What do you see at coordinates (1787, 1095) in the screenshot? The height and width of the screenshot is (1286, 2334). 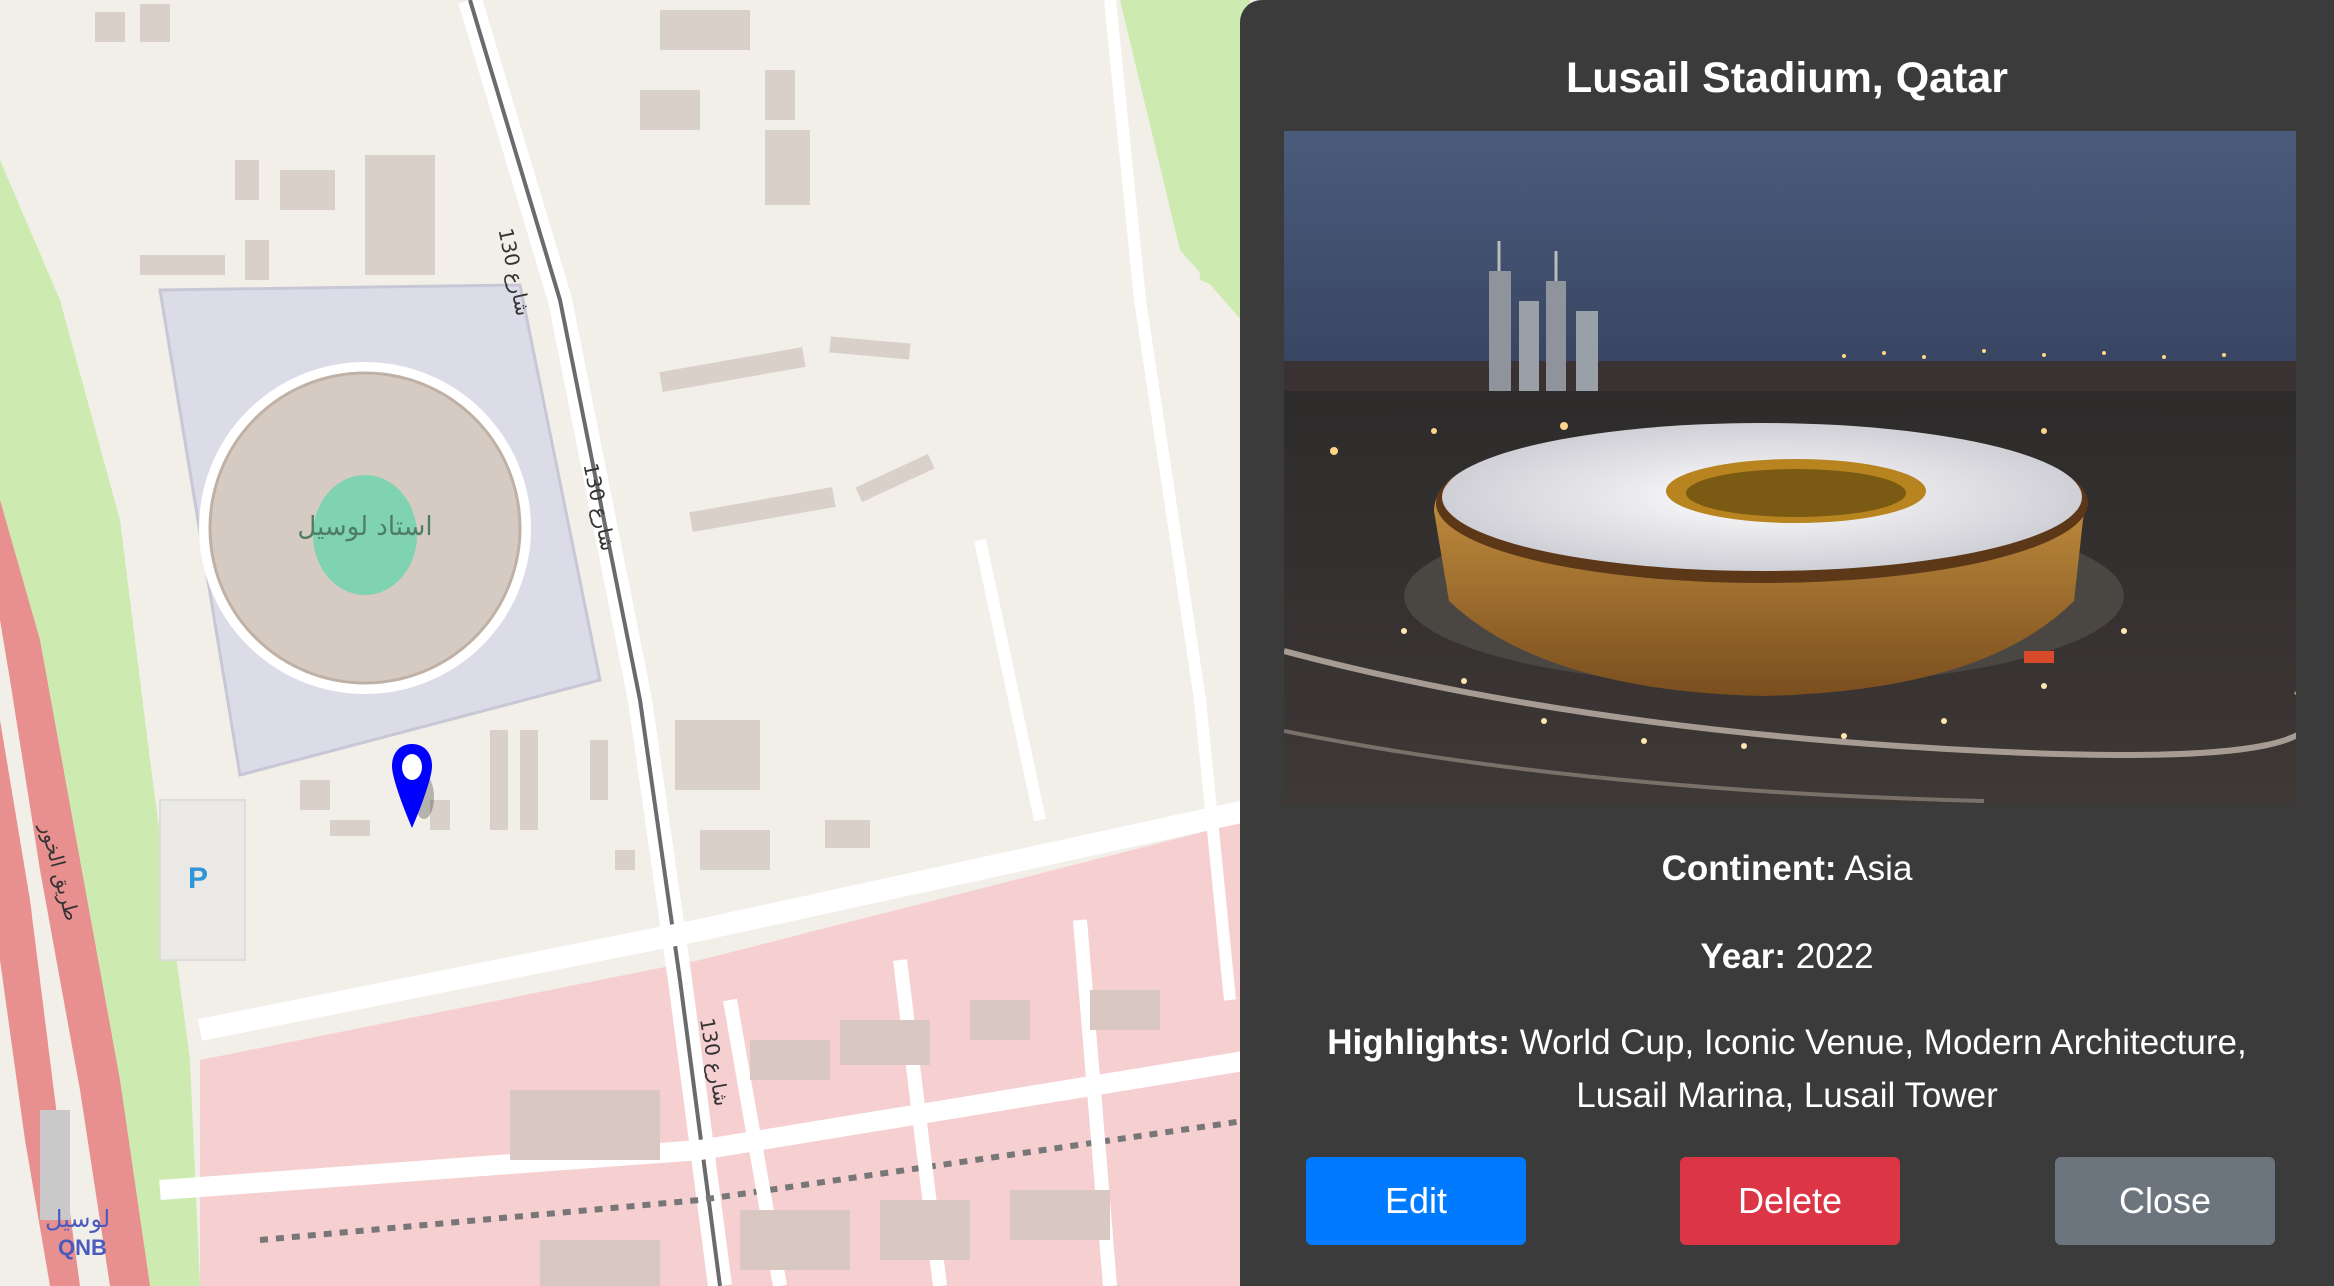 I see `highlights-value-line2: Lusail Marina, Lusail Tower` at bounding box center [1787, 1095].